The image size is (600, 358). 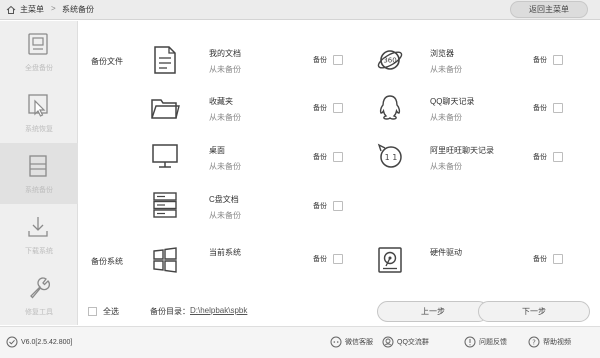 I want to click on item-status-desktop: 从未备份, so click(x=225, y=166).